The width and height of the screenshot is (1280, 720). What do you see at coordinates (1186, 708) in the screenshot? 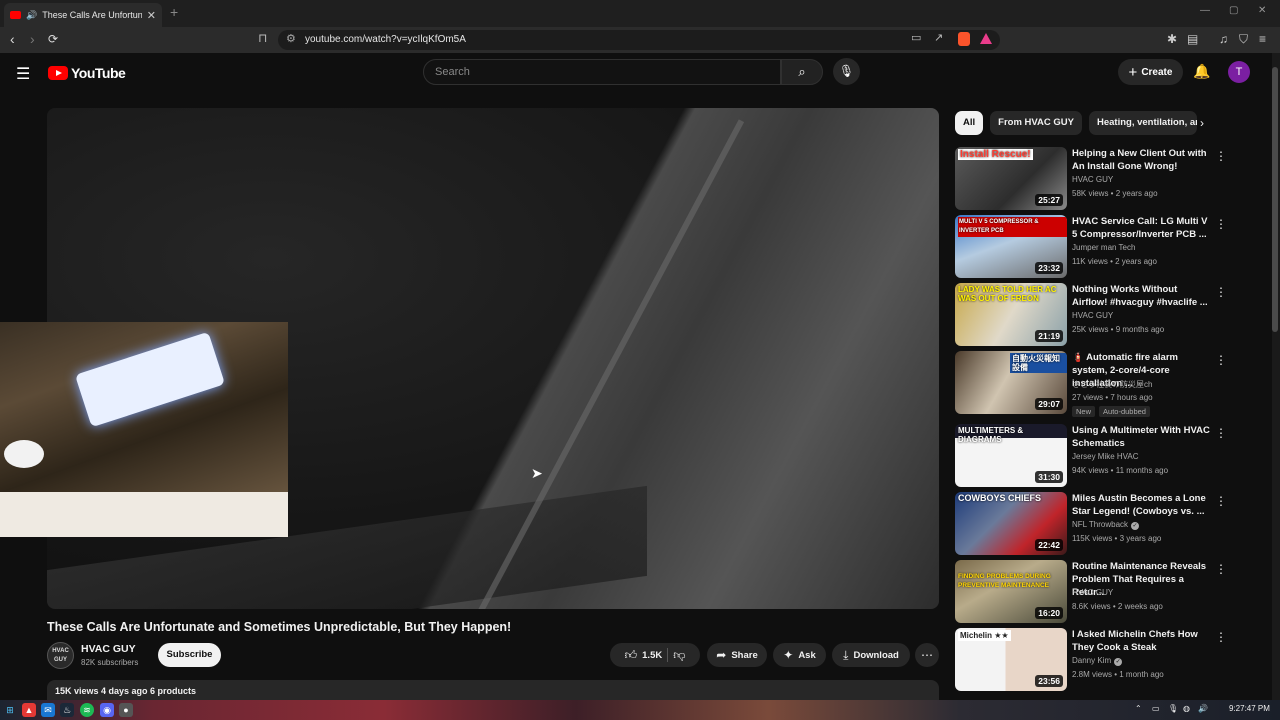
I see `tray-network-icon: ◍` at bounding box center [1186, 708].